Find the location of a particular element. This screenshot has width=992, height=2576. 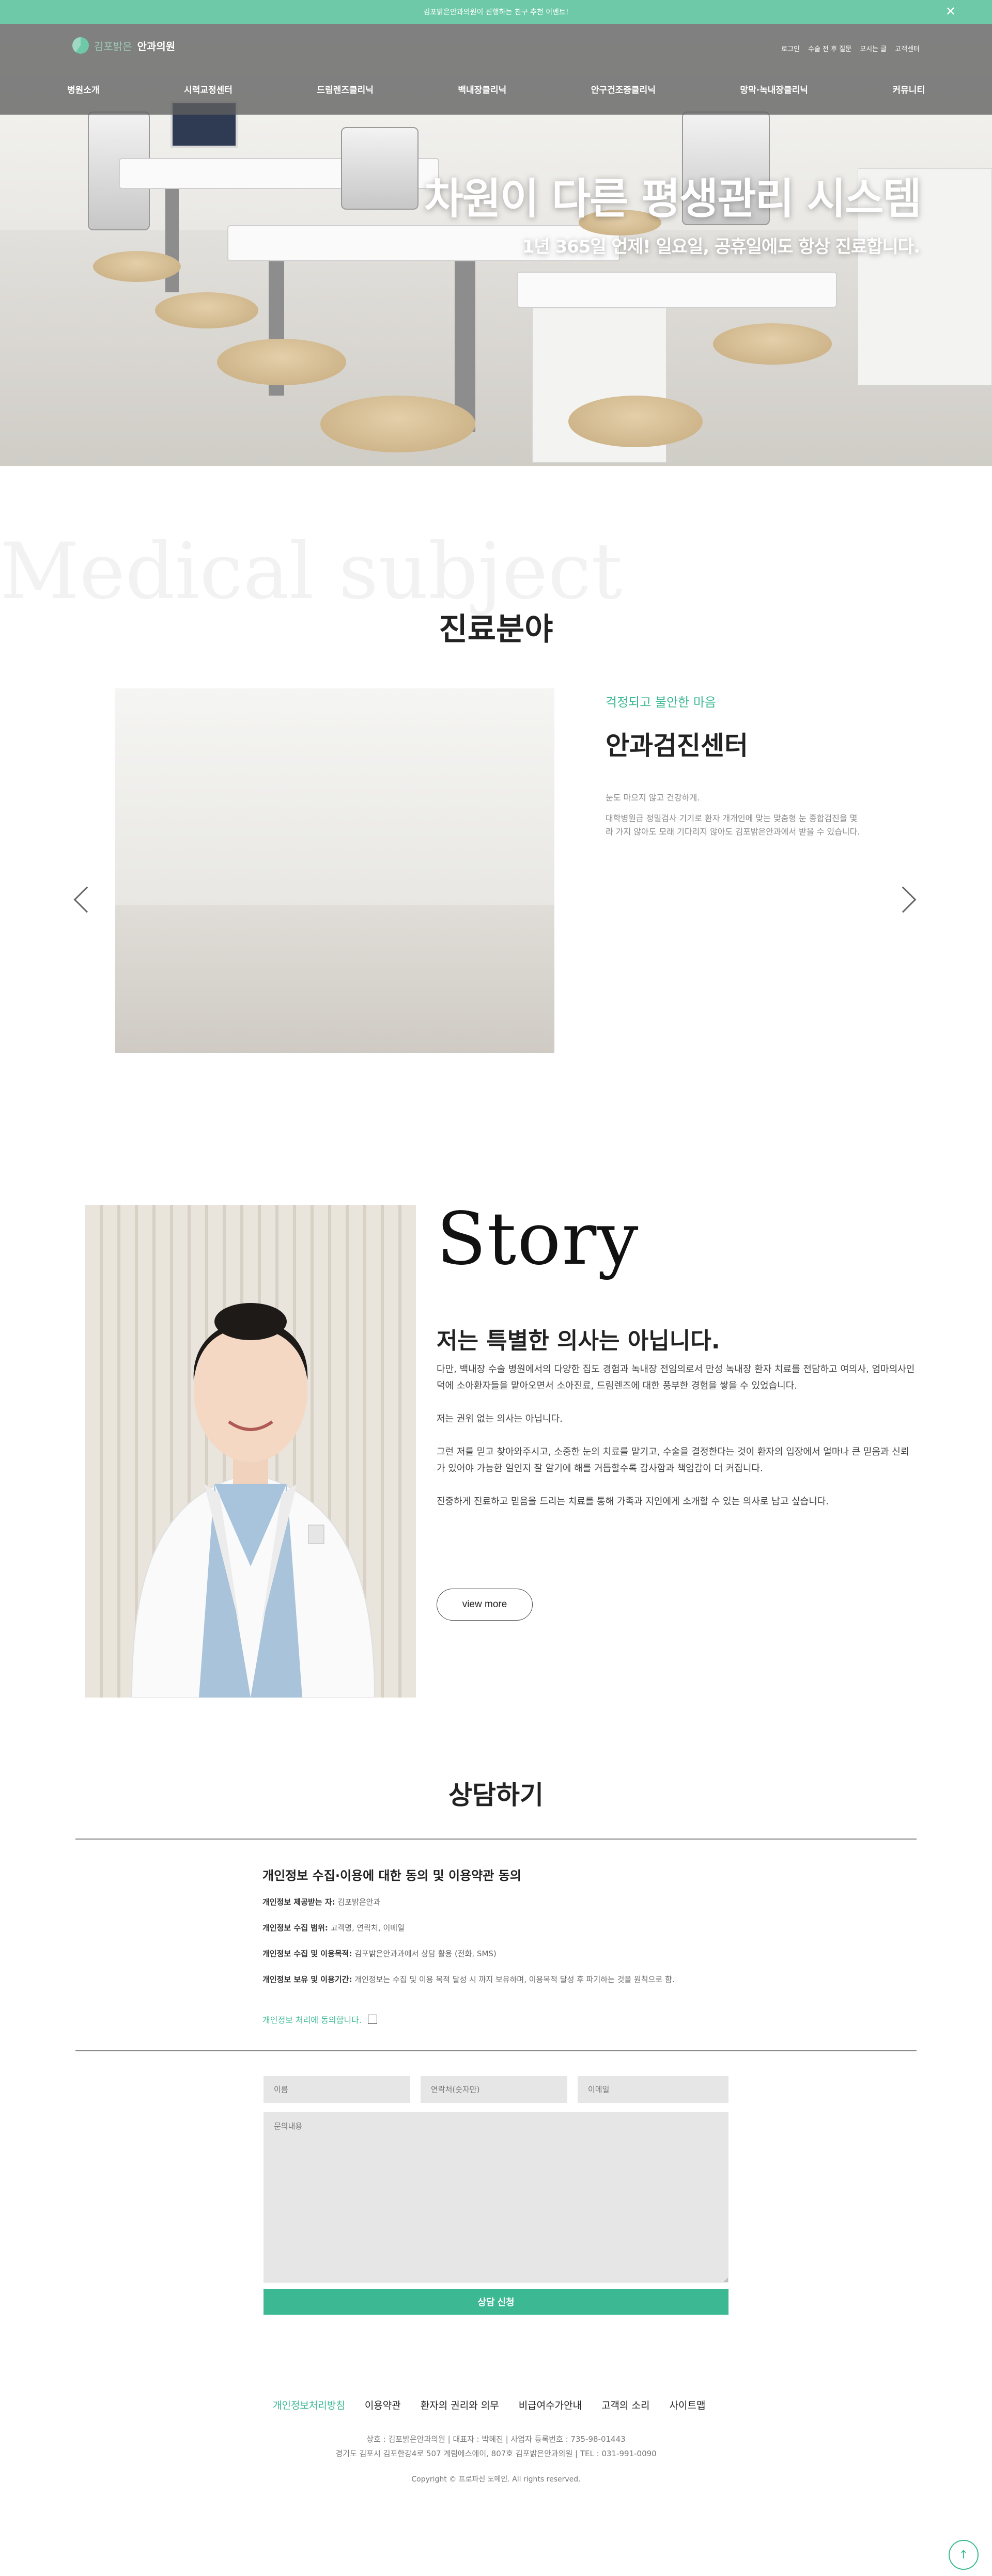

nav-item-cataract: 백내장클리닉 is located at coordinates (482, 90).